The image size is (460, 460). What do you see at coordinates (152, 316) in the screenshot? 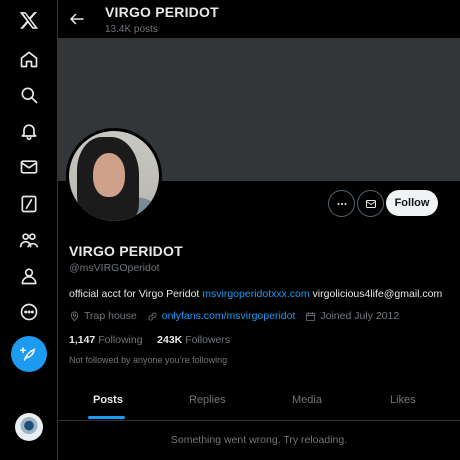
I see `link-icon` at bounding box center [152, 316].